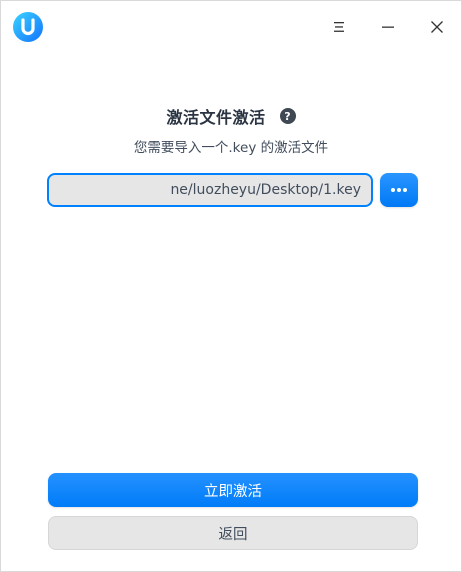 This screenshot has height=572, width=462. I want to click on back-button: 返回, so click(233, 533).